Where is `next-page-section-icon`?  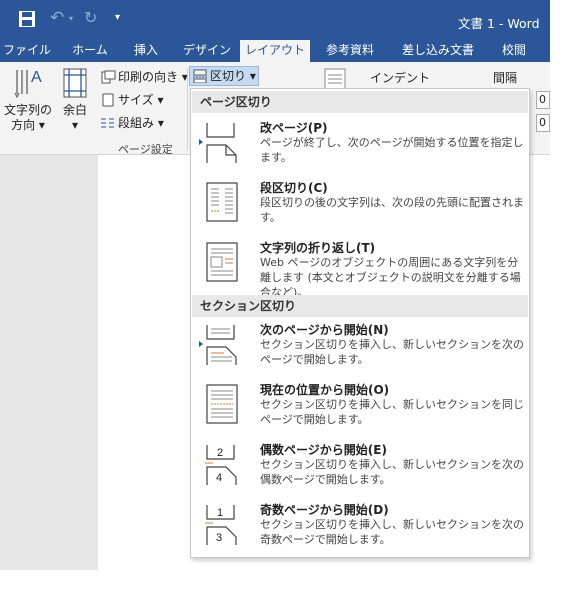
next-page-section-icon is located at coordinates (221, 345).